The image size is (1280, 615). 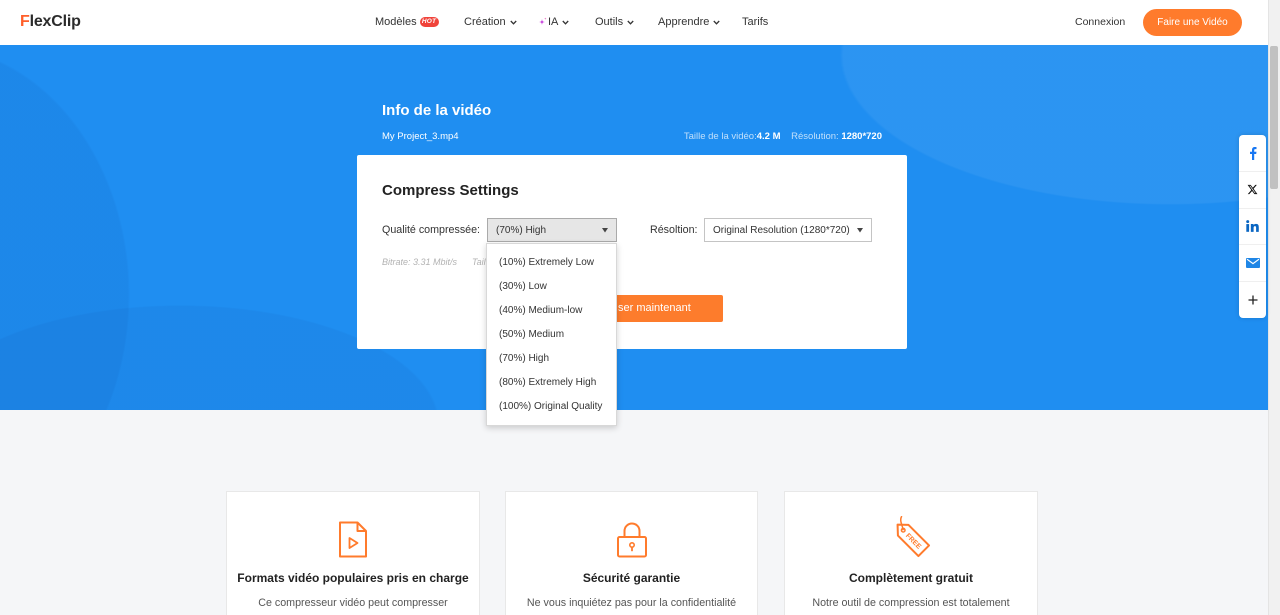 What do you see at coordinates (450, 190) in the screenshot?
I see `compress-settings-title: Compress Settings` at bounding box center [450, 190].